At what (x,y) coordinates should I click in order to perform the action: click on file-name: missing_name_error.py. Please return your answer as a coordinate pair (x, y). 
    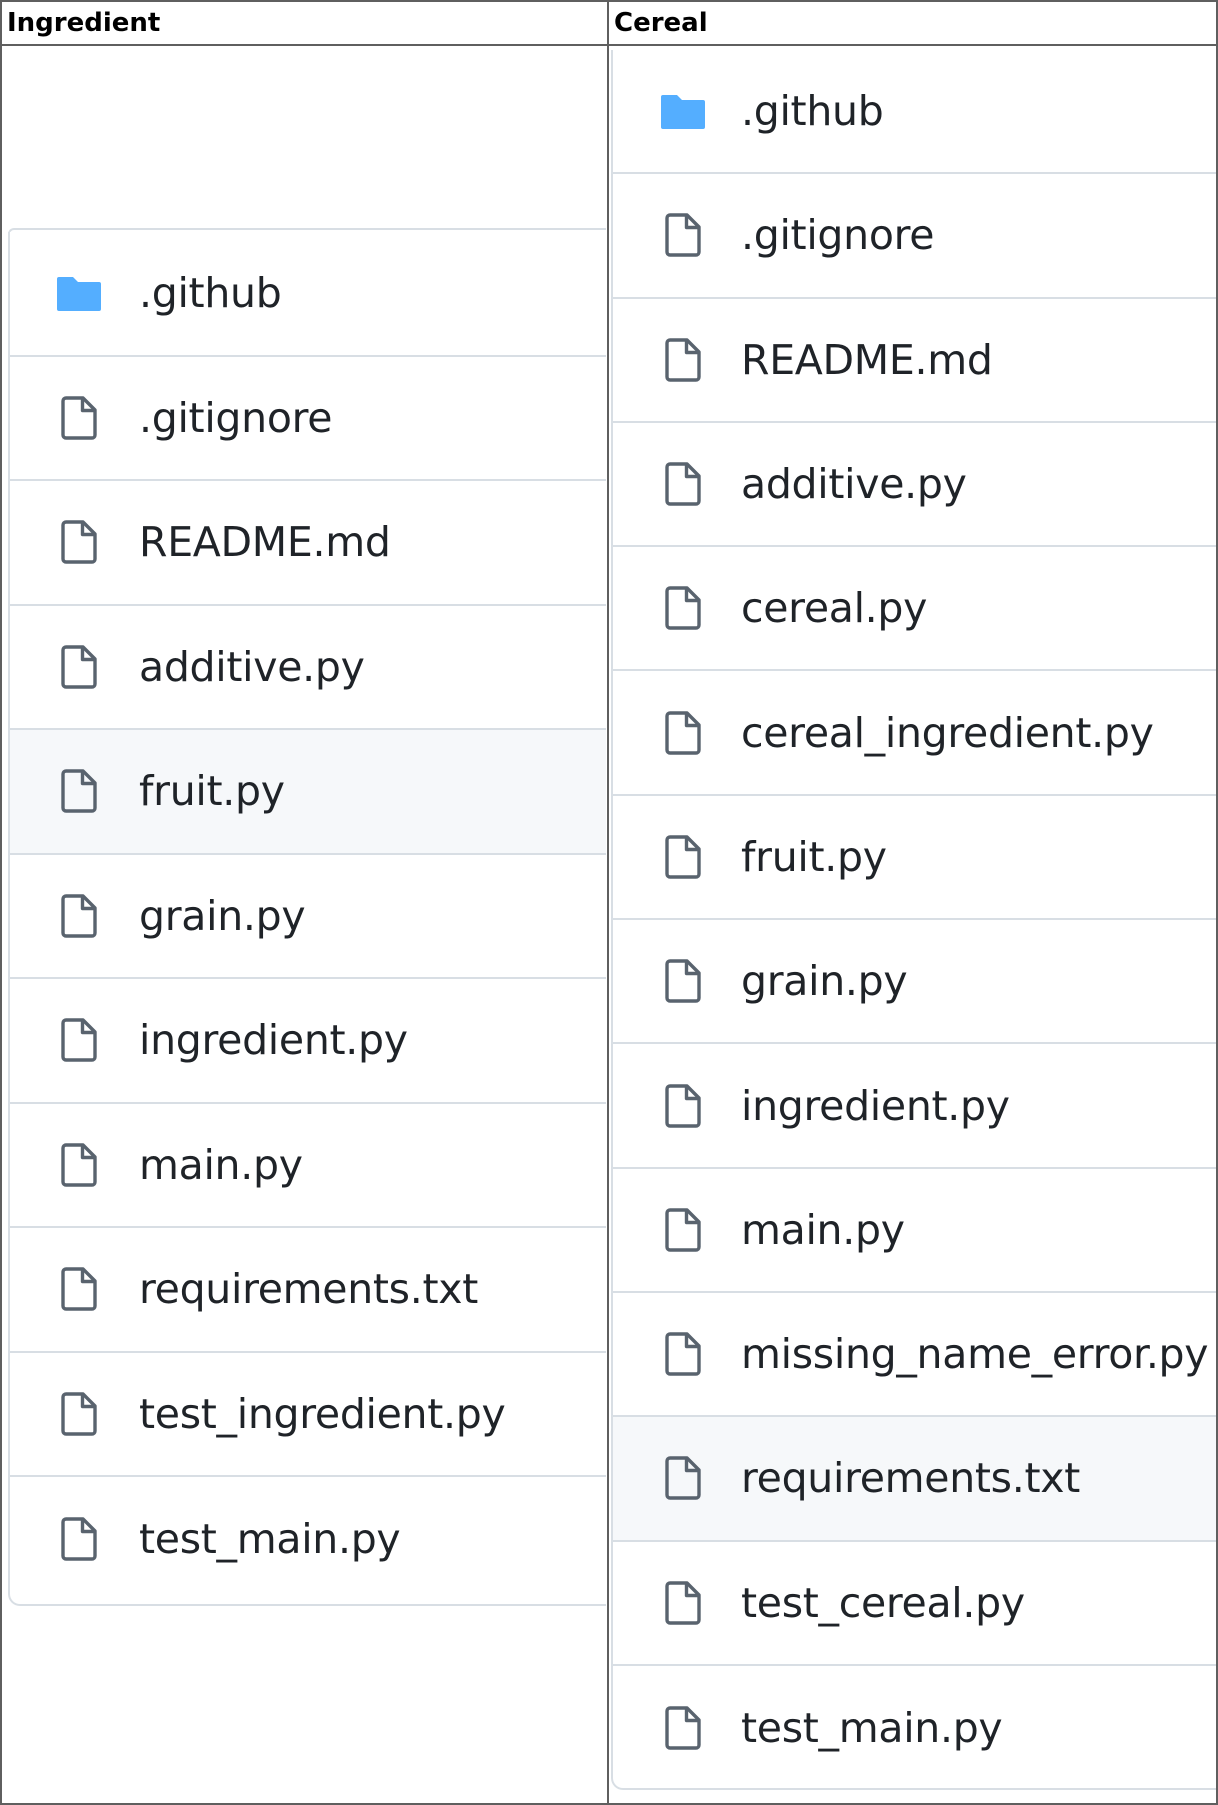
    Looking at the image, I should click on (975, 1354).